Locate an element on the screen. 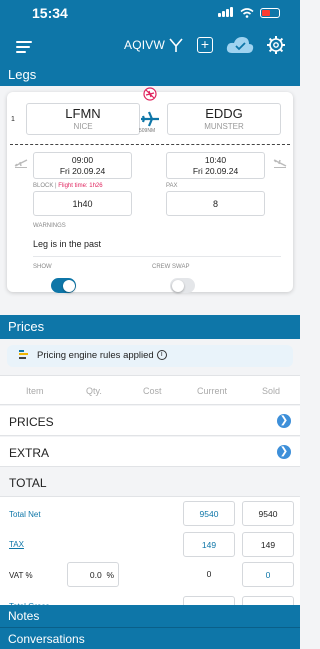 This screenshot has height=649, width=320. branch-icon is located at coordinates (176, 45).